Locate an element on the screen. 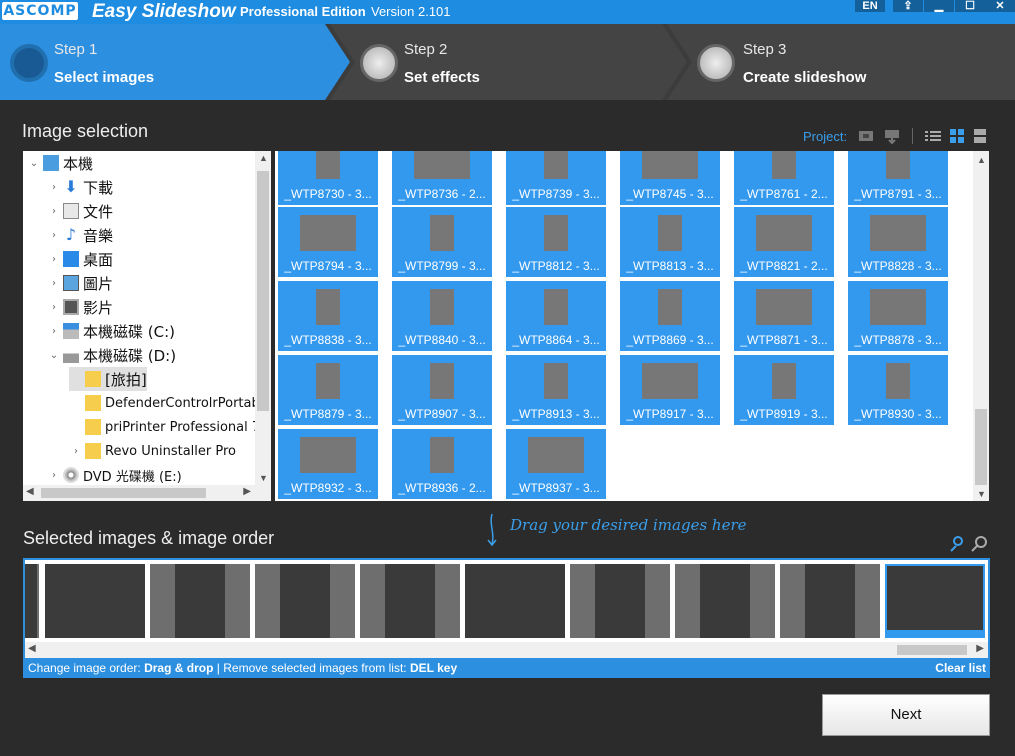 The width and height of the screenshot is (1015, 756). step-1: Step 1 Select images is located at coordinates (165, 62).